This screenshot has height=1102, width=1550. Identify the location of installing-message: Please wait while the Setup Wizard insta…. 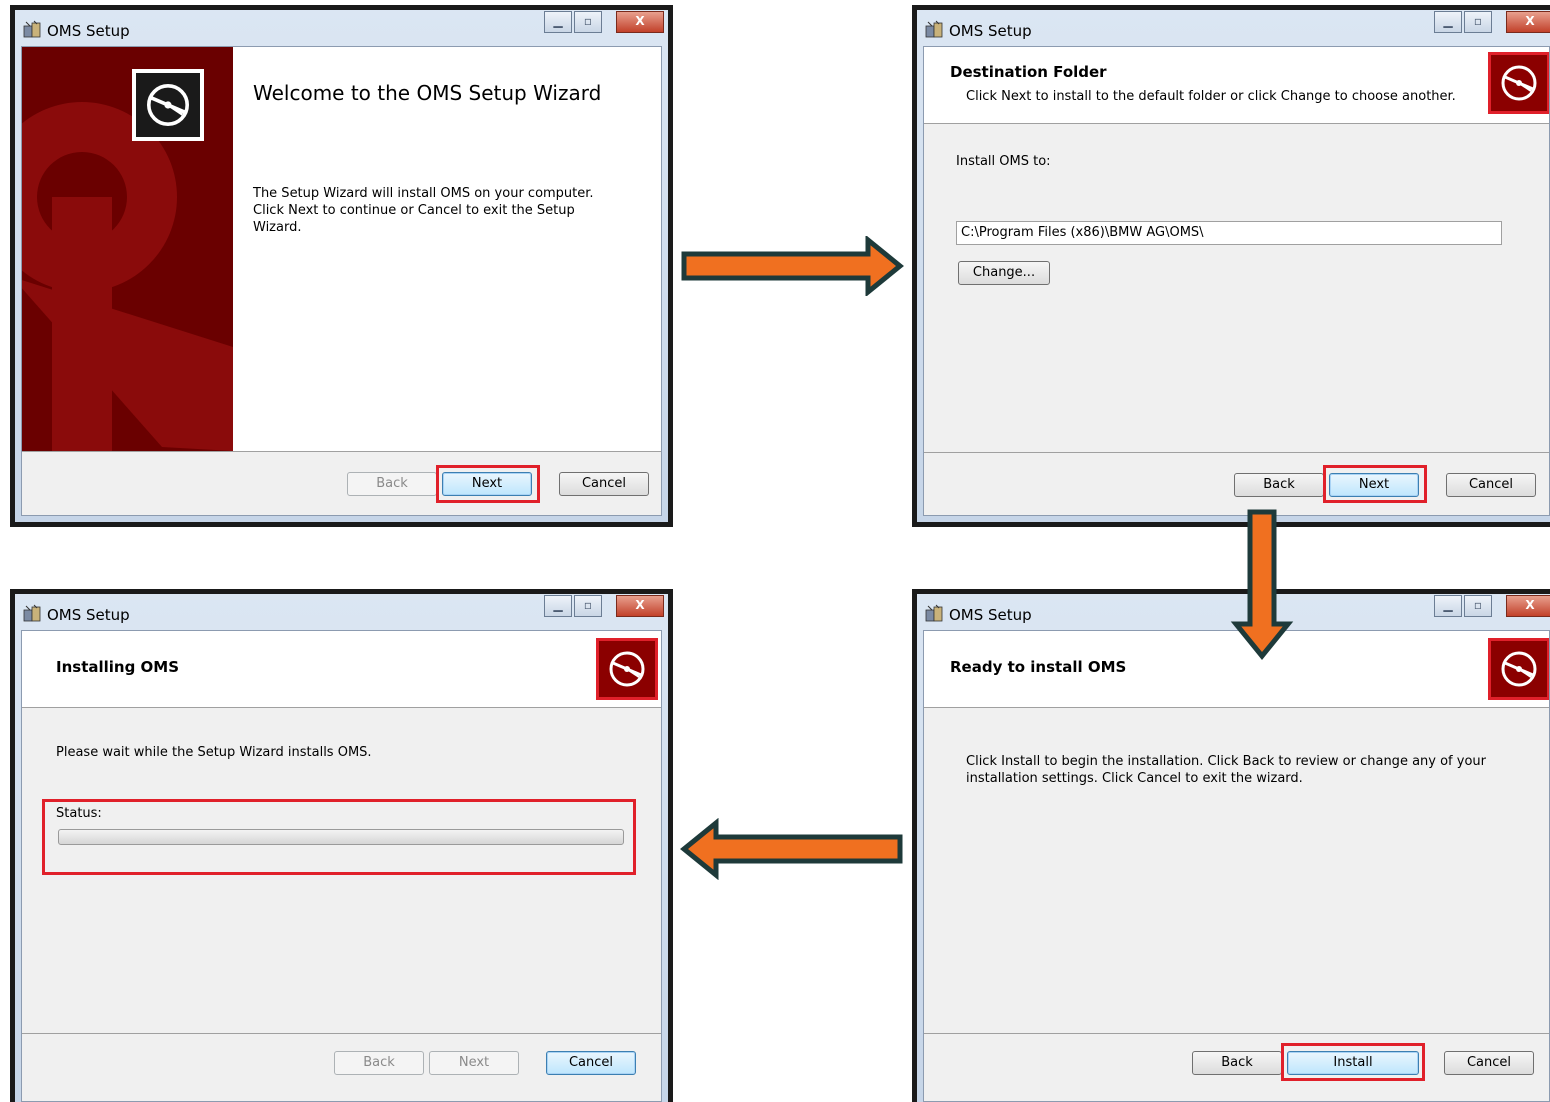
(214, 752).